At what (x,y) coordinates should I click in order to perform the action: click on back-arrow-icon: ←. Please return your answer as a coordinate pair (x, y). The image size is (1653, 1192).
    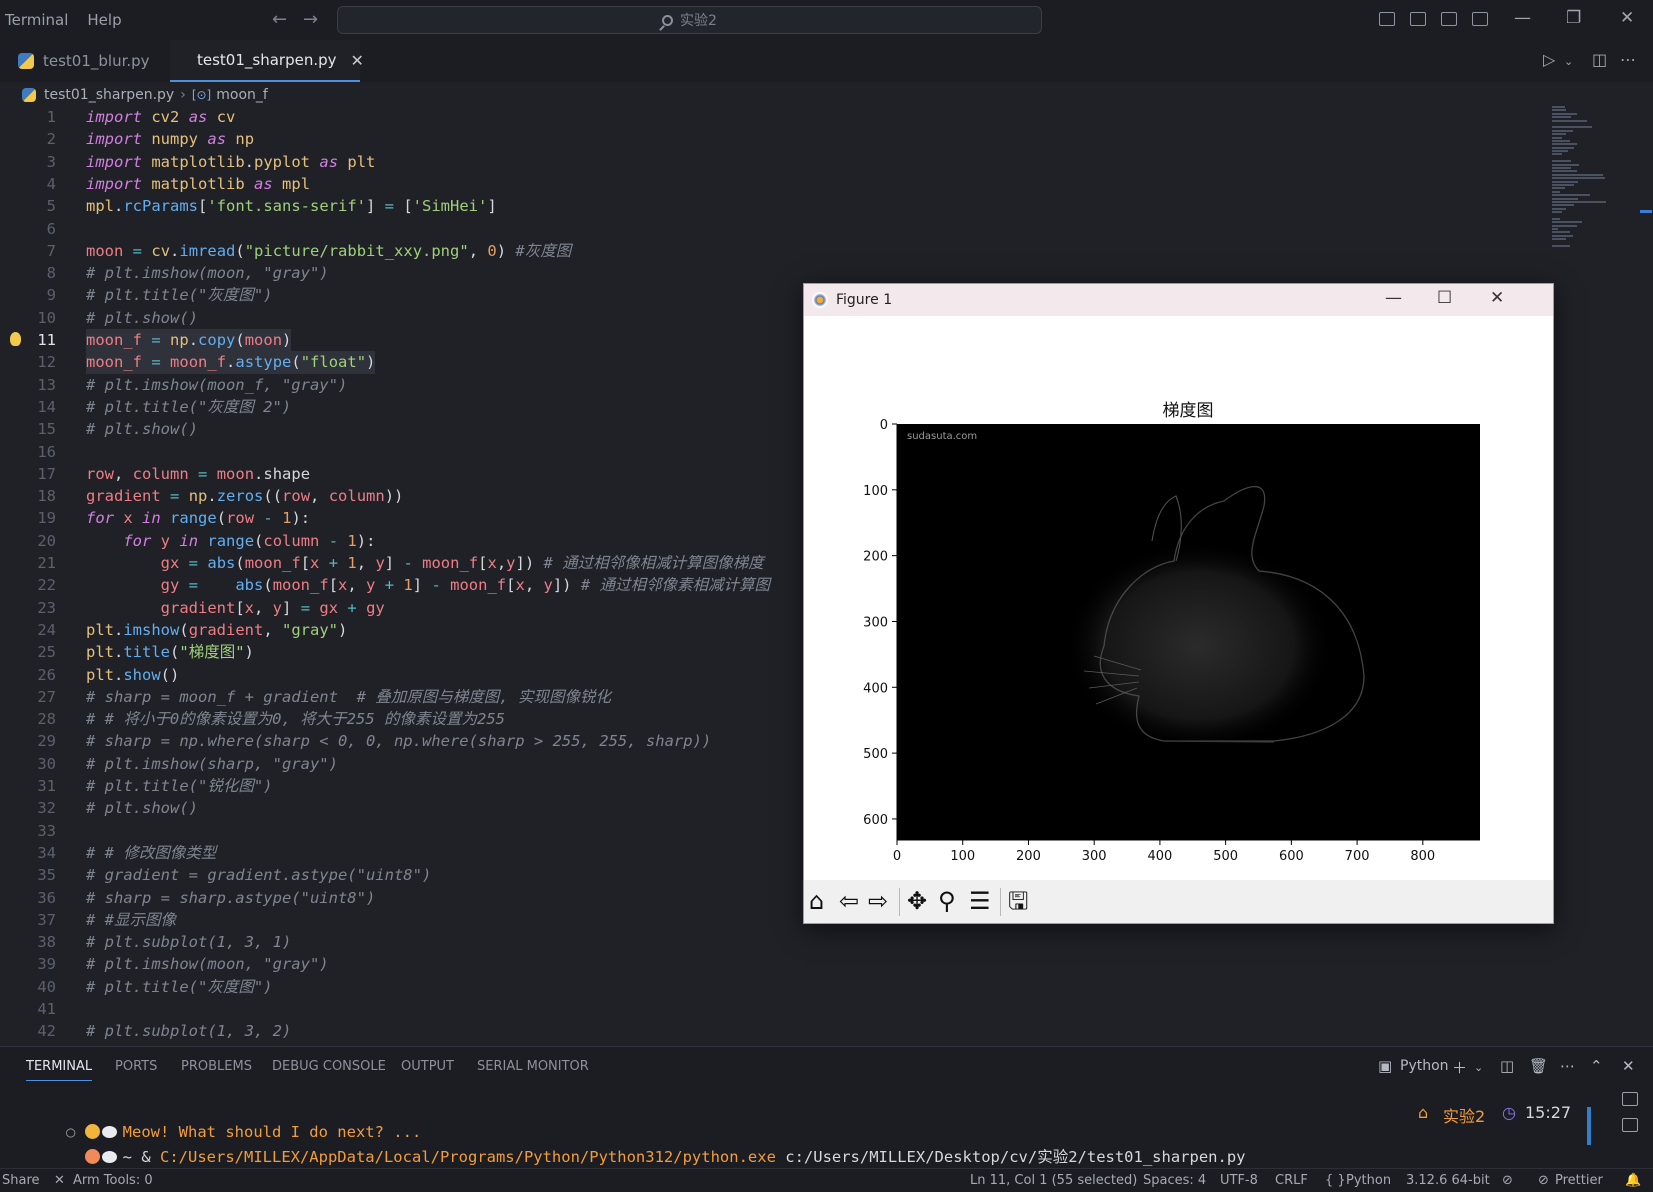
    Looking at the image, I should click on (279, 19).